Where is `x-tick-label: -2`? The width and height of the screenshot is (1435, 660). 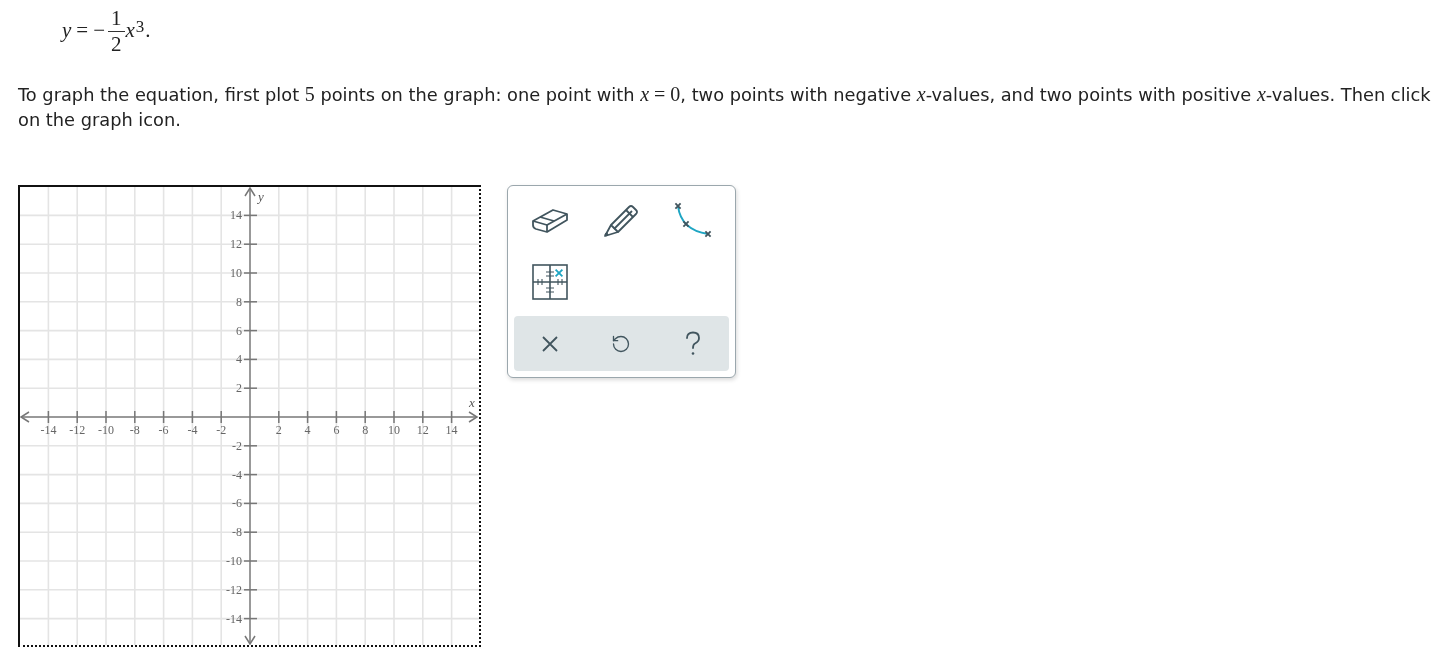
x-tick-label: -2 is located at coordinates (221, 430).